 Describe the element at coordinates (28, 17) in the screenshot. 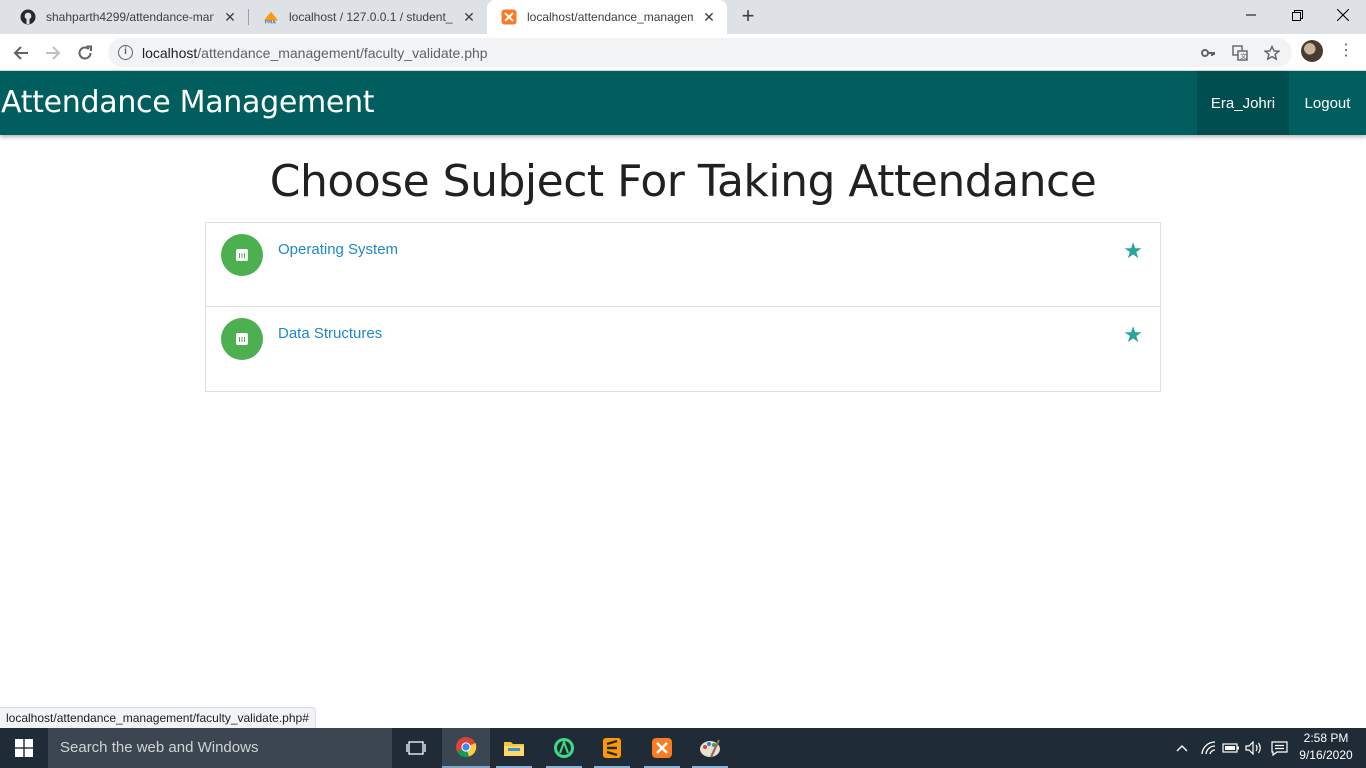

I see `github-icon` at that location.